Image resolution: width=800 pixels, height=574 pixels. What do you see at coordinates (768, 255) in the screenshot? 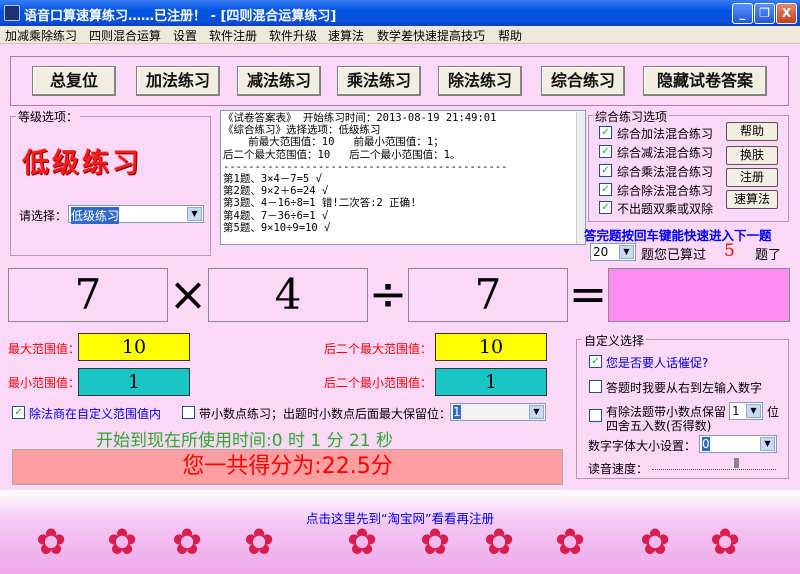
I see `progress-text-2: 题了` at bounding box center [768, 255].